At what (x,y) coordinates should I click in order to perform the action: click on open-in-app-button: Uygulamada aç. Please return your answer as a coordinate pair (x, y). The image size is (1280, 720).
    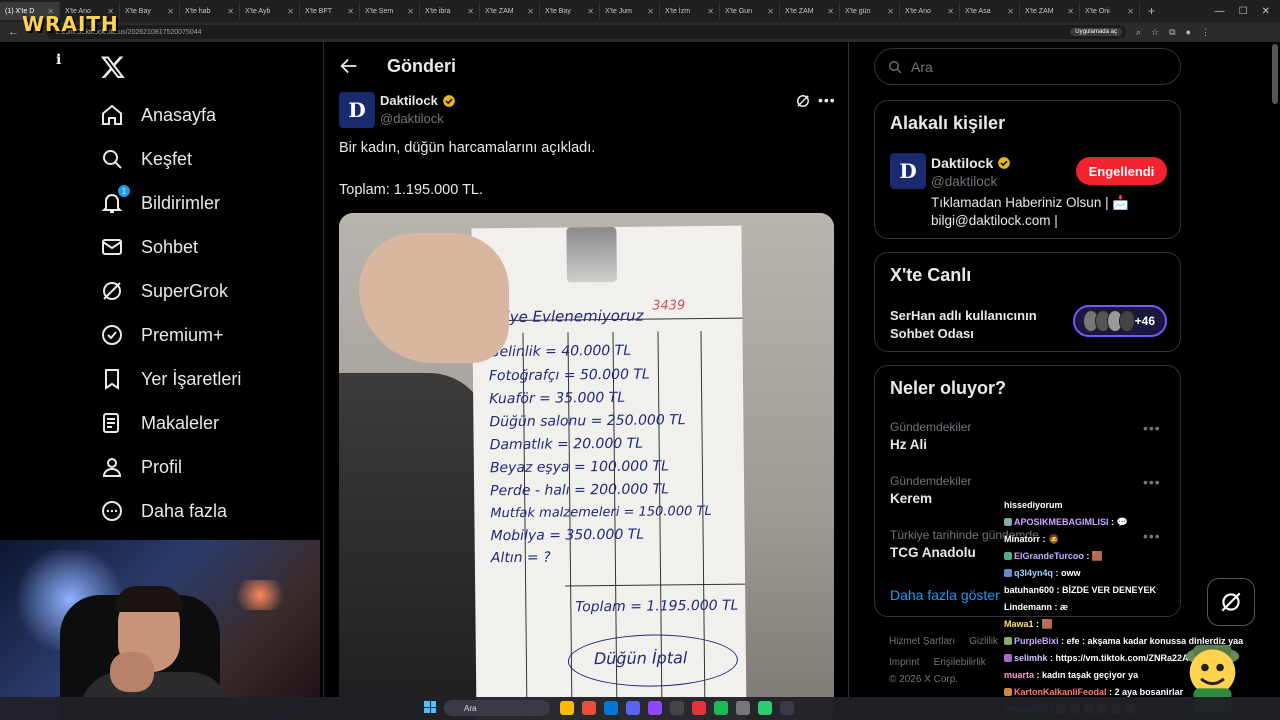
    Looking at the image, I should click on (1096, 32).